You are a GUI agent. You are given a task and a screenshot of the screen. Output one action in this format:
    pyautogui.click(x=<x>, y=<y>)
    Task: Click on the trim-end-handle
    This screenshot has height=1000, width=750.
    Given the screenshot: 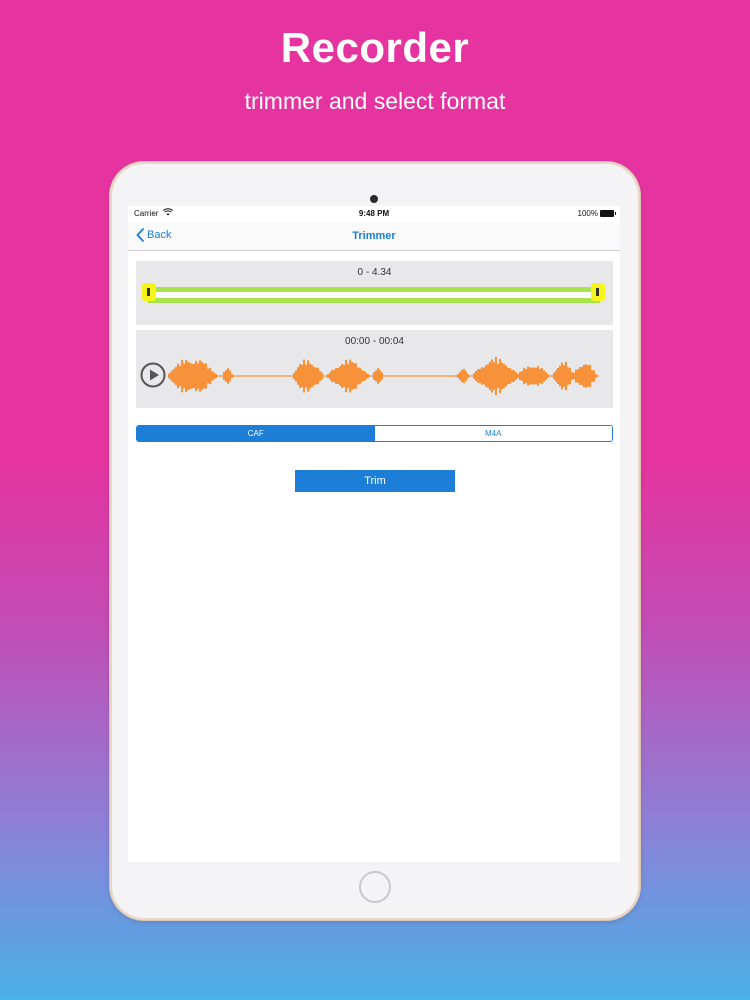 What is the action you would take?
    pyautogui.click(x=598, y=292)
    